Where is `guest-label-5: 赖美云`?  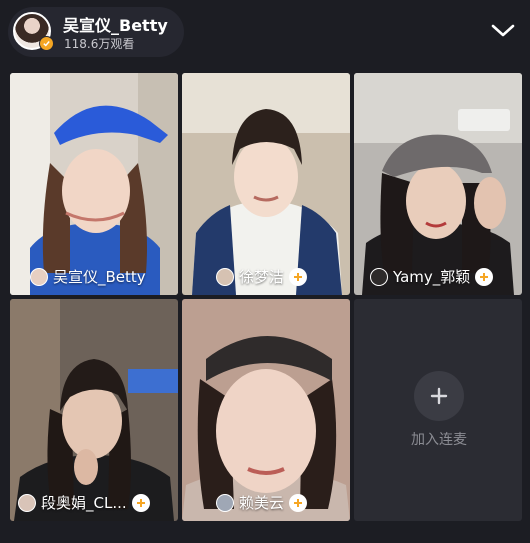 guest-label-5: 赖美云 is located at coordinates (262, 502).